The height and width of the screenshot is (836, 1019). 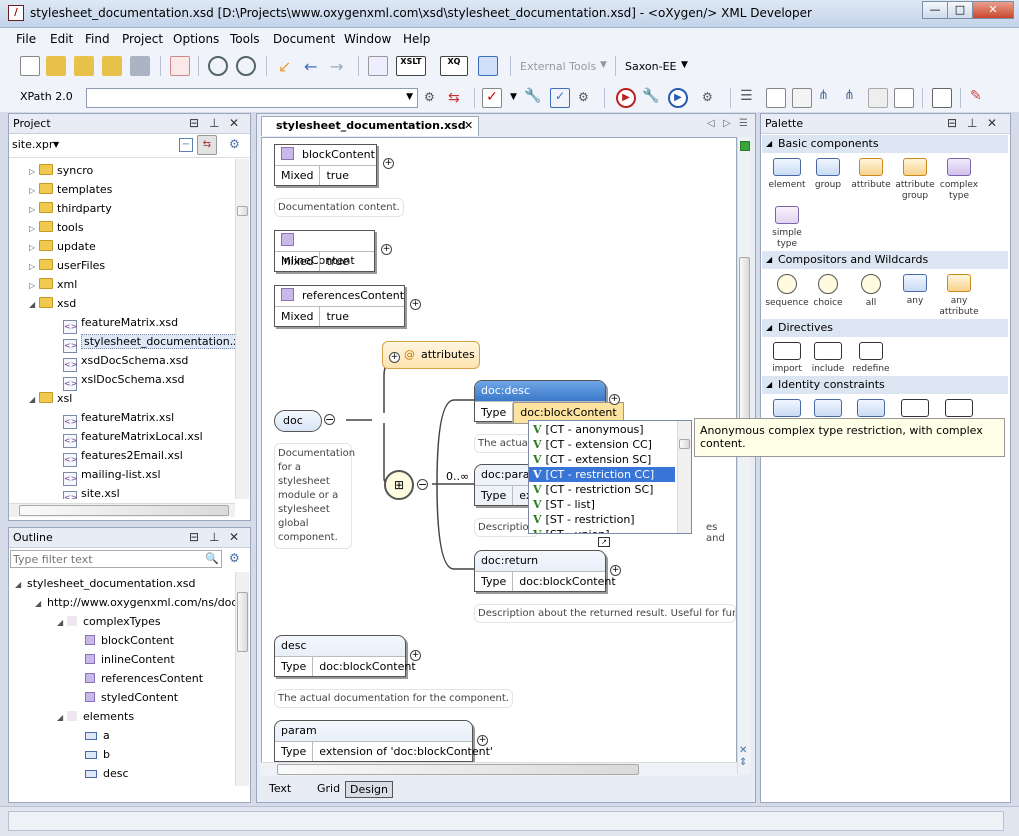 I want to click on project-tree-item: ◢ xsl, so click(x=50, y=398).